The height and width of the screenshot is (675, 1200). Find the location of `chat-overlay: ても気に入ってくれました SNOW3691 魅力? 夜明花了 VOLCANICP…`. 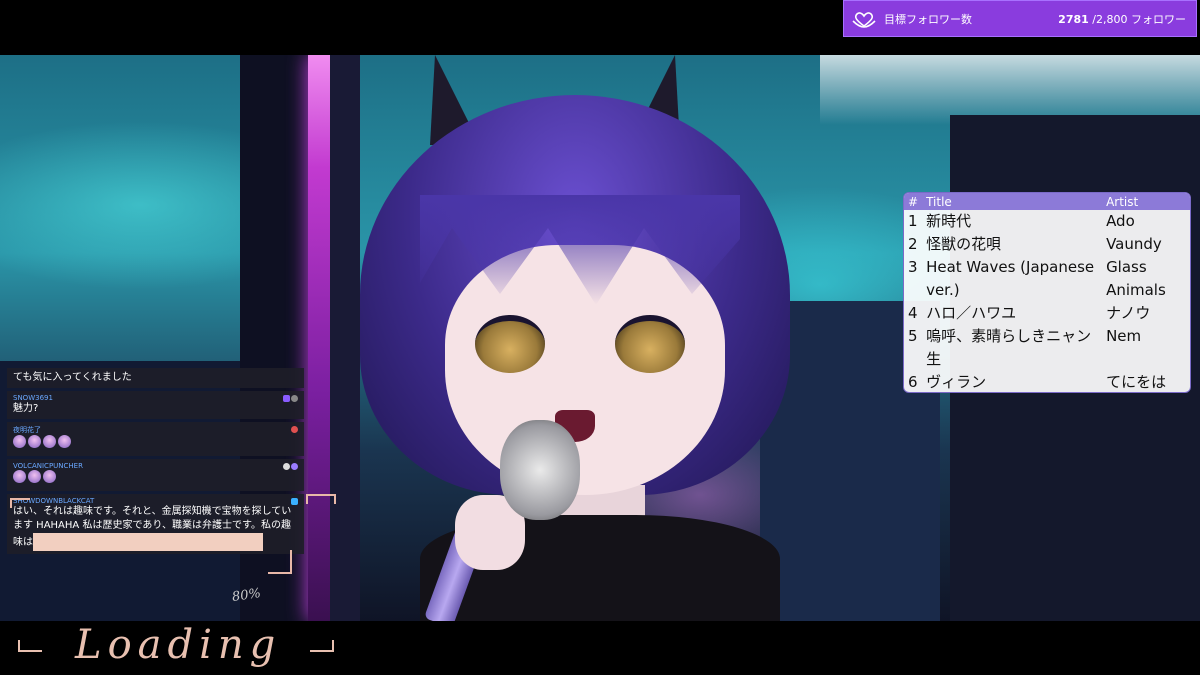

chat-overlay: ても気に入ってくれました SNOW3691 魅力? 夜明花了 VOLCANICP… is located at coordinates (155, 468).